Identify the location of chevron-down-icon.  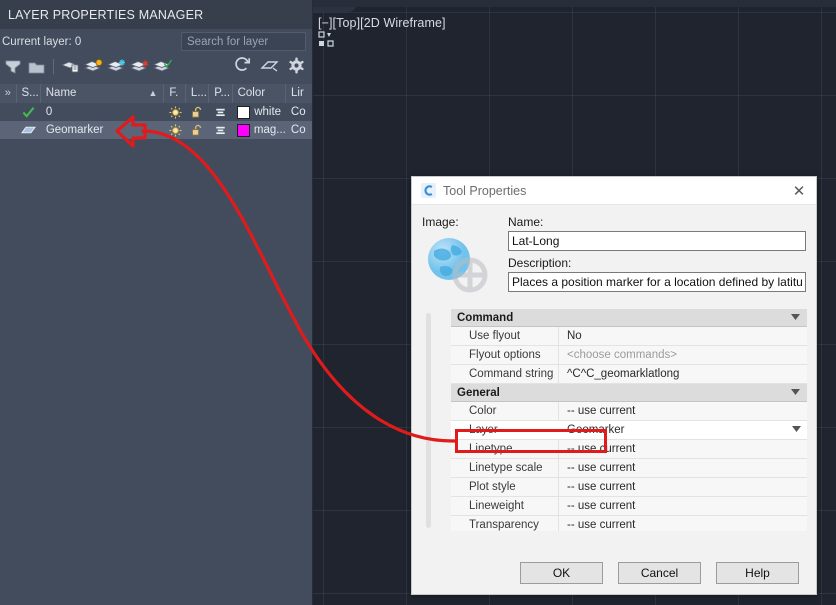
(796, 429).